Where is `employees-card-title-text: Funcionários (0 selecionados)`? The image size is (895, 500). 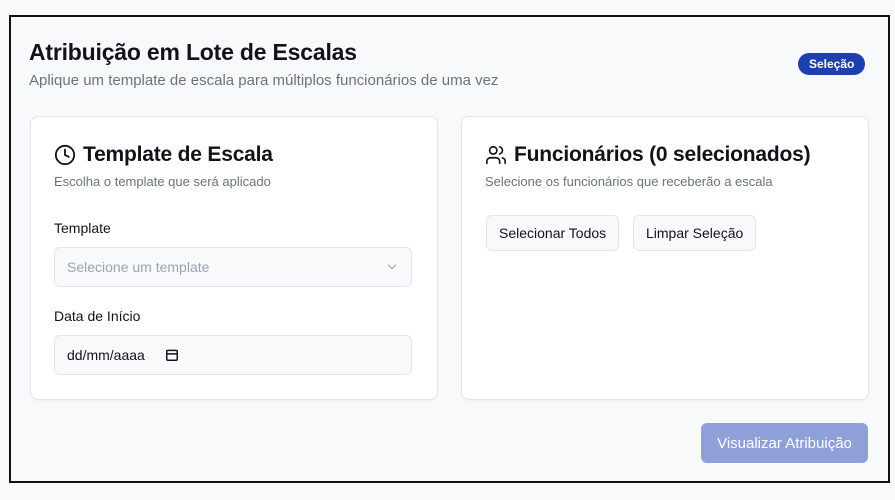 employees-card-title-text: Funcionários (0 selecionados) is located at coordinates (662, 154).